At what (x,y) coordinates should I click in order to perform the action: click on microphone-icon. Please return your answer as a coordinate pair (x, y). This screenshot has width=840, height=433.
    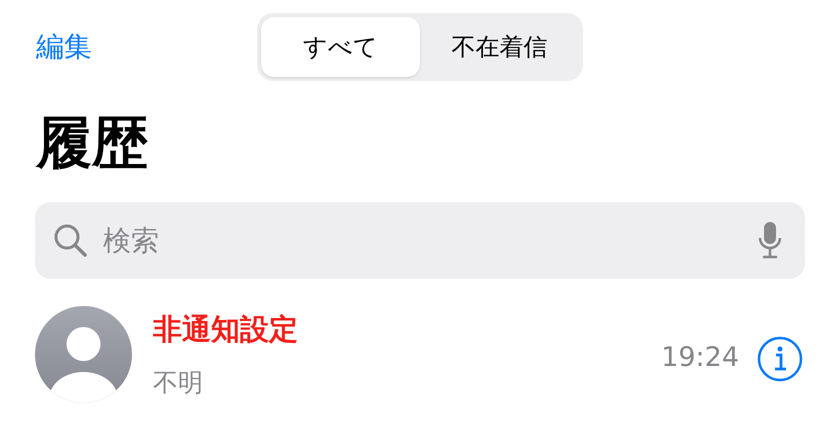
    Looking at the image, I should click on (770, 240).